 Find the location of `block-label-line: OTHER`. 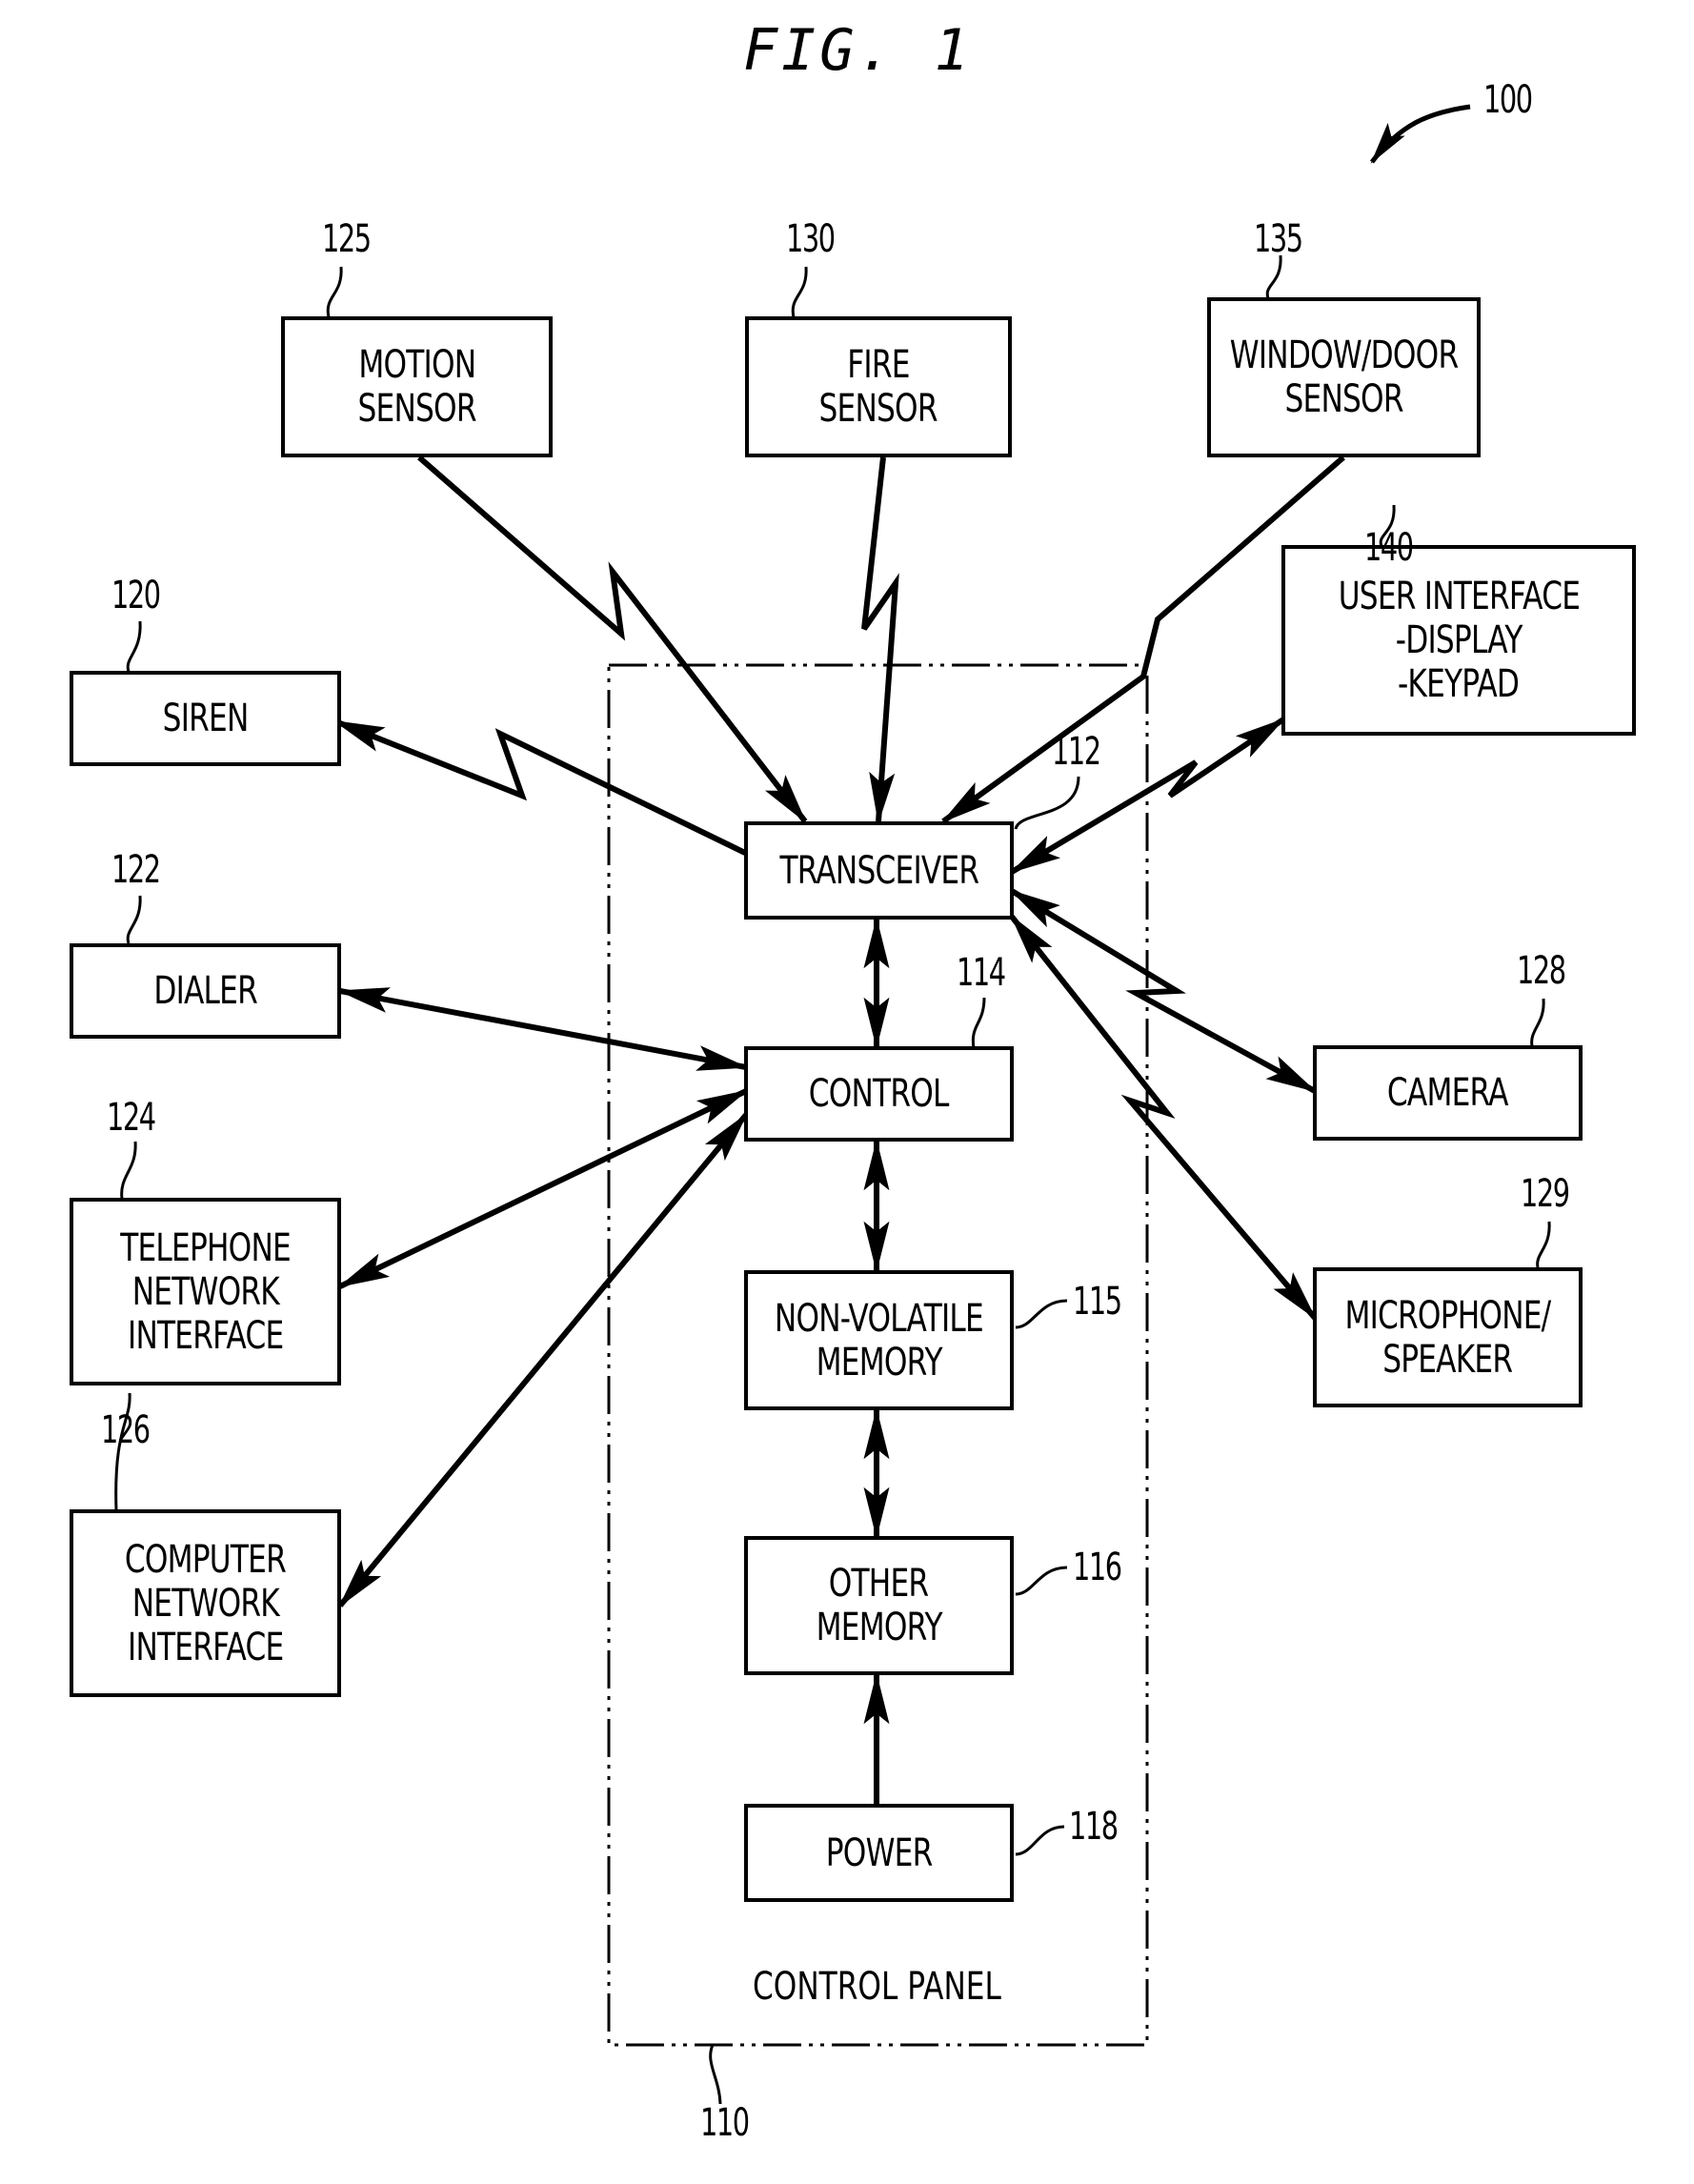

block-label-line: OTHER is located at coordinates (879, 1584).